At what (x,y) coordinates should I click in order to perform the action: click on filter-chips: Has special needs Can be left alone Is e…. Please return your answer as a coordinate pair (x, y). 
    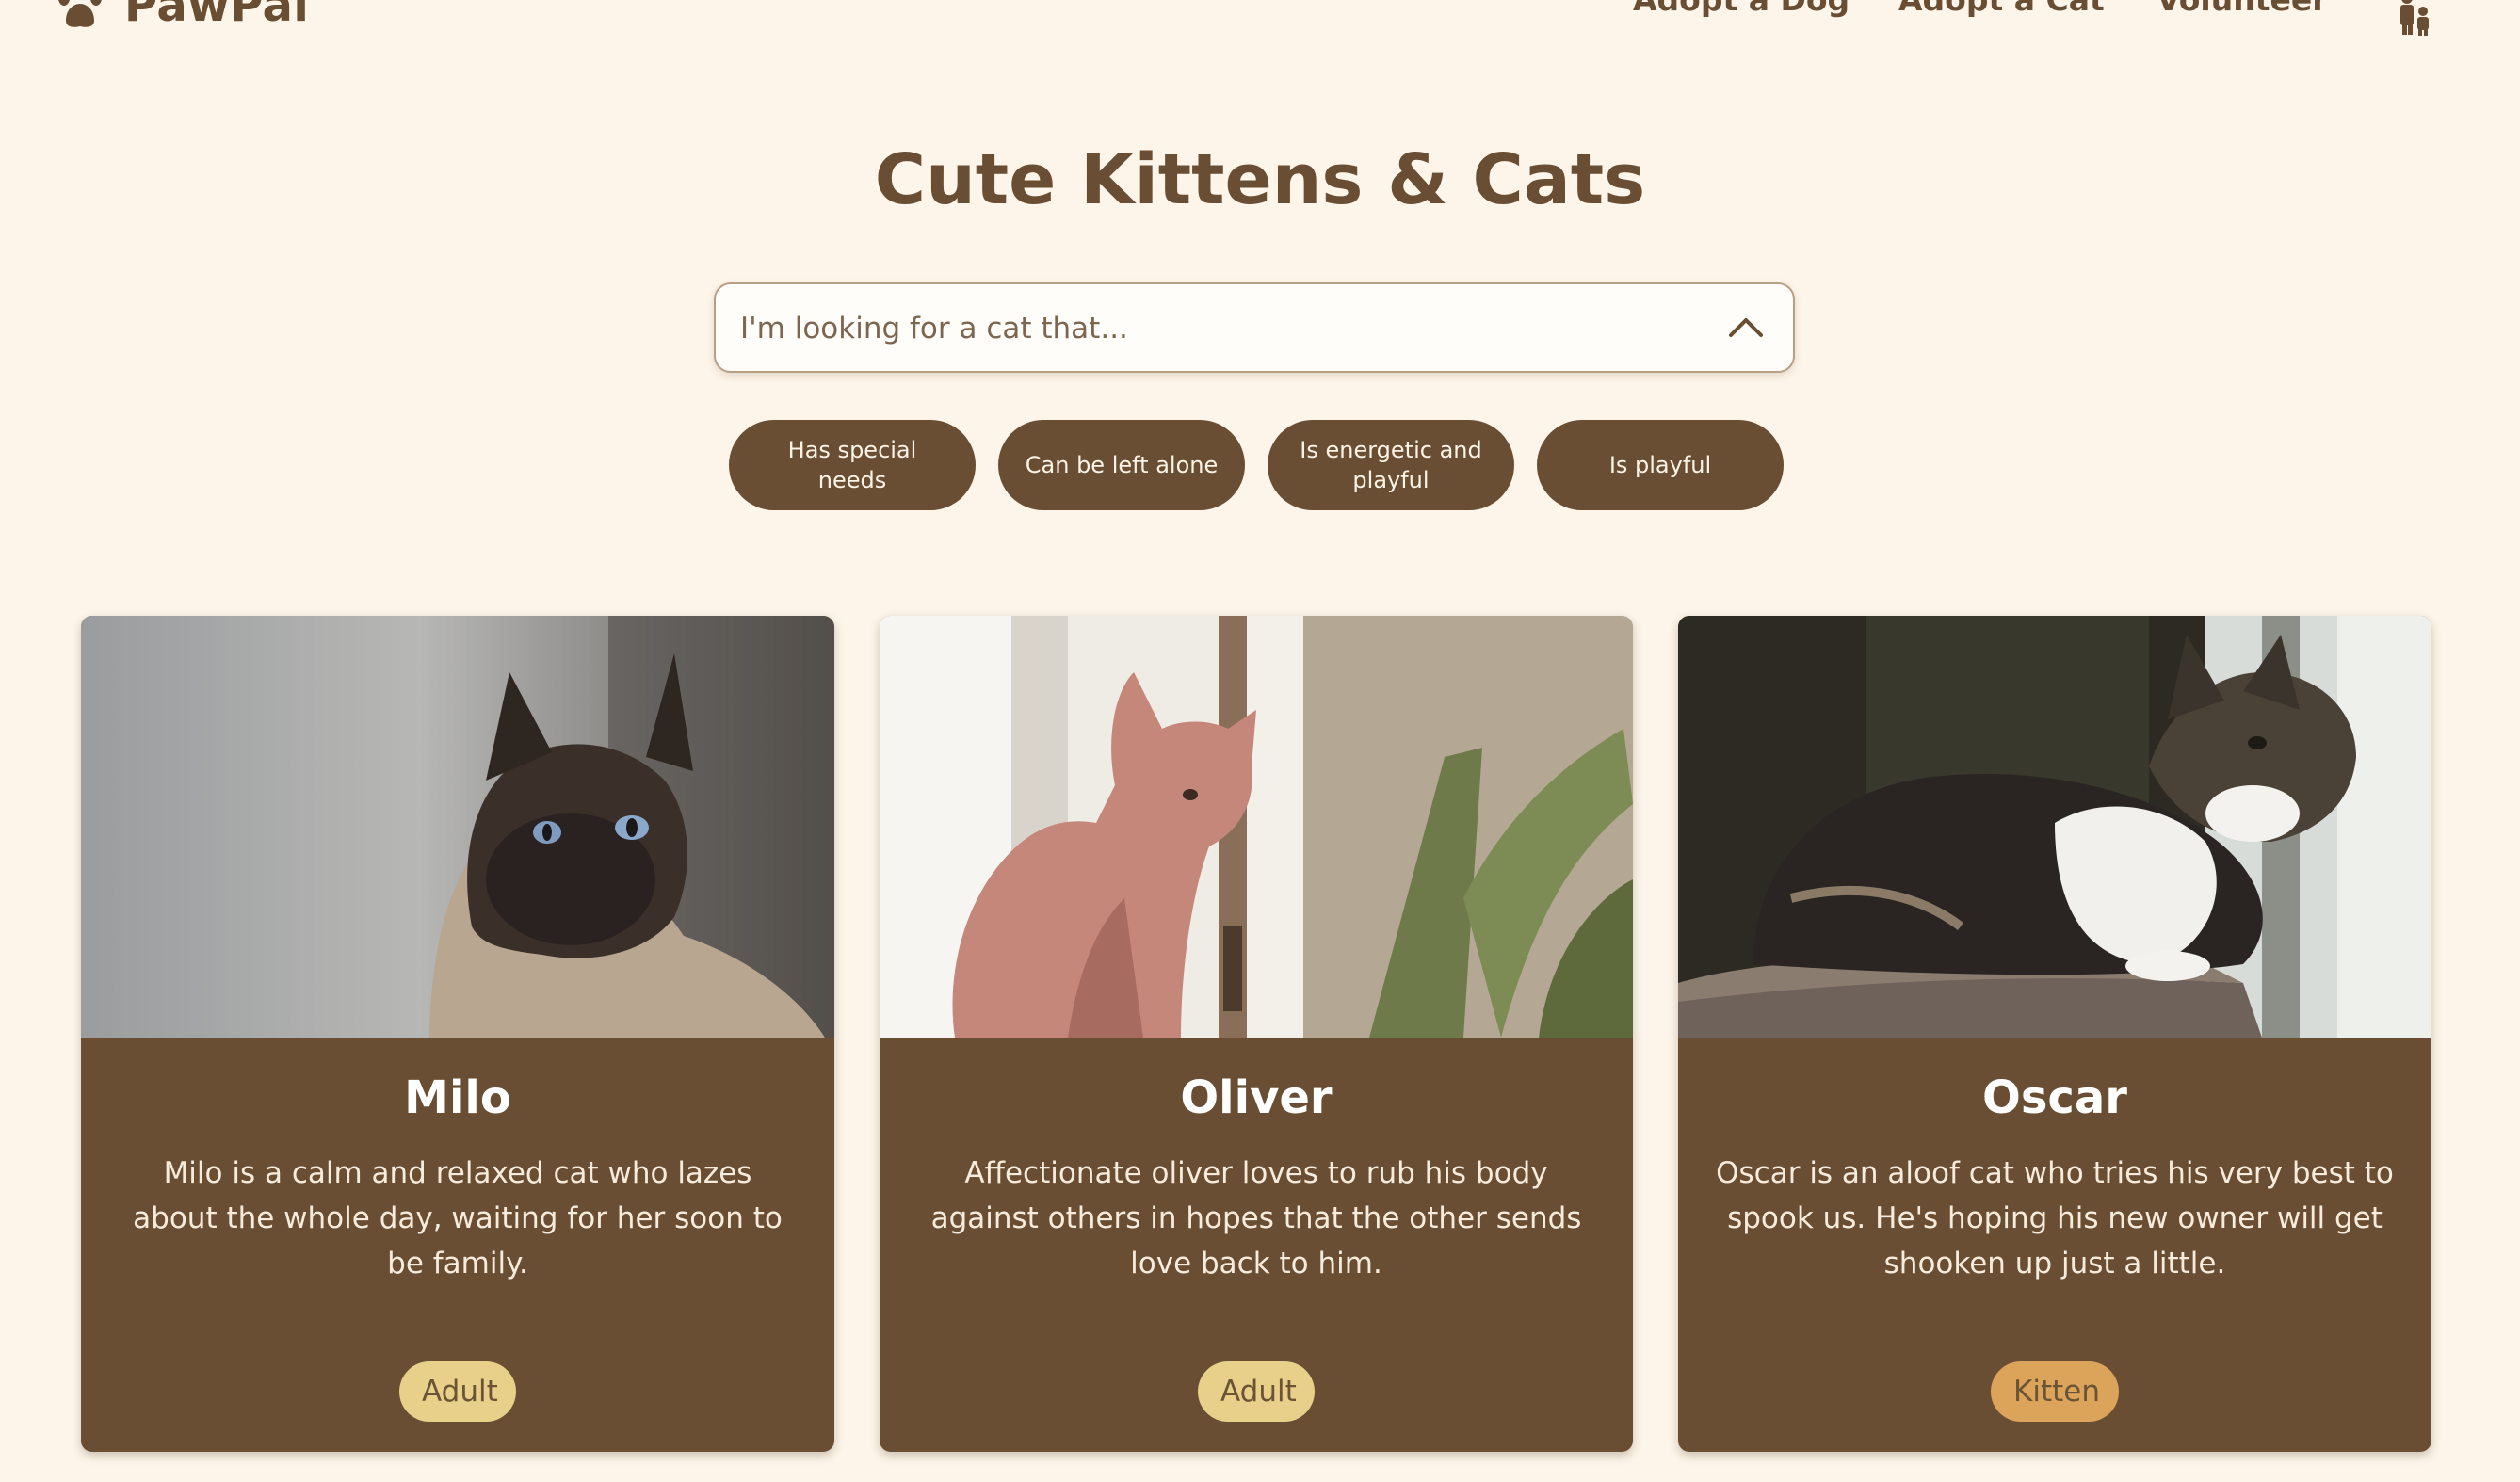
    Looking at the image, I should click on (1260, 465).